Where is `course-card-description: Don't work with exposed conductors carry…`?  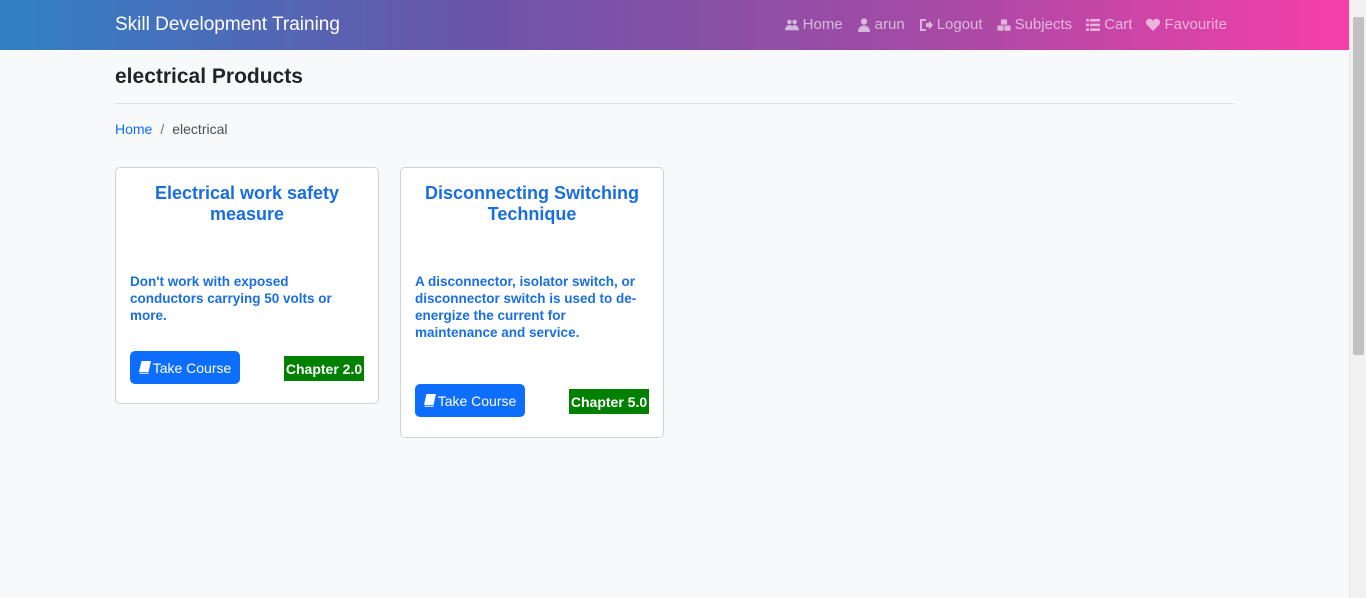
course-card-description: Don't work with exposed conductors carry… is located at coordinates (231, 298).